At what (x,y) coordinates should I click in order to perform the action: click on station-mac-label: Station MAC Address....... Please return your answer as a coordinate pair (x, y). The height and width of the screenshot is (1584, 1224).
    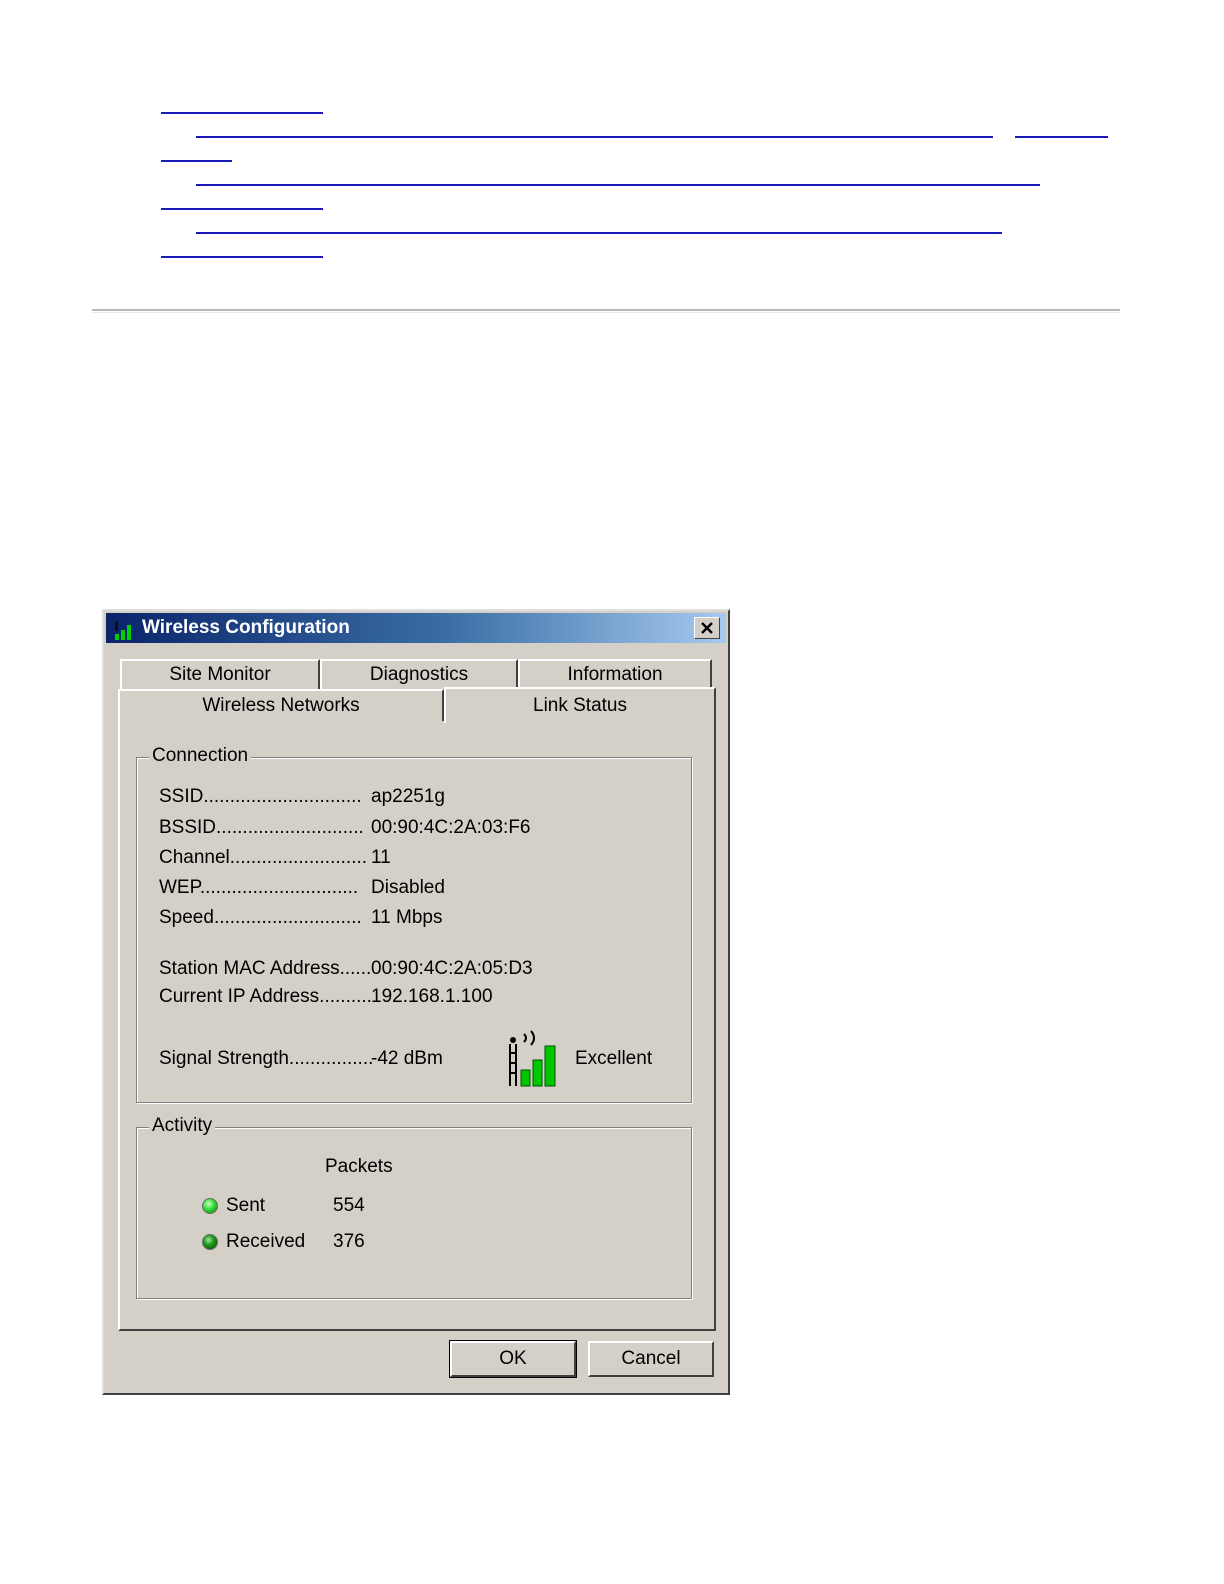
    Looking at the image, I should click on (265, 968).